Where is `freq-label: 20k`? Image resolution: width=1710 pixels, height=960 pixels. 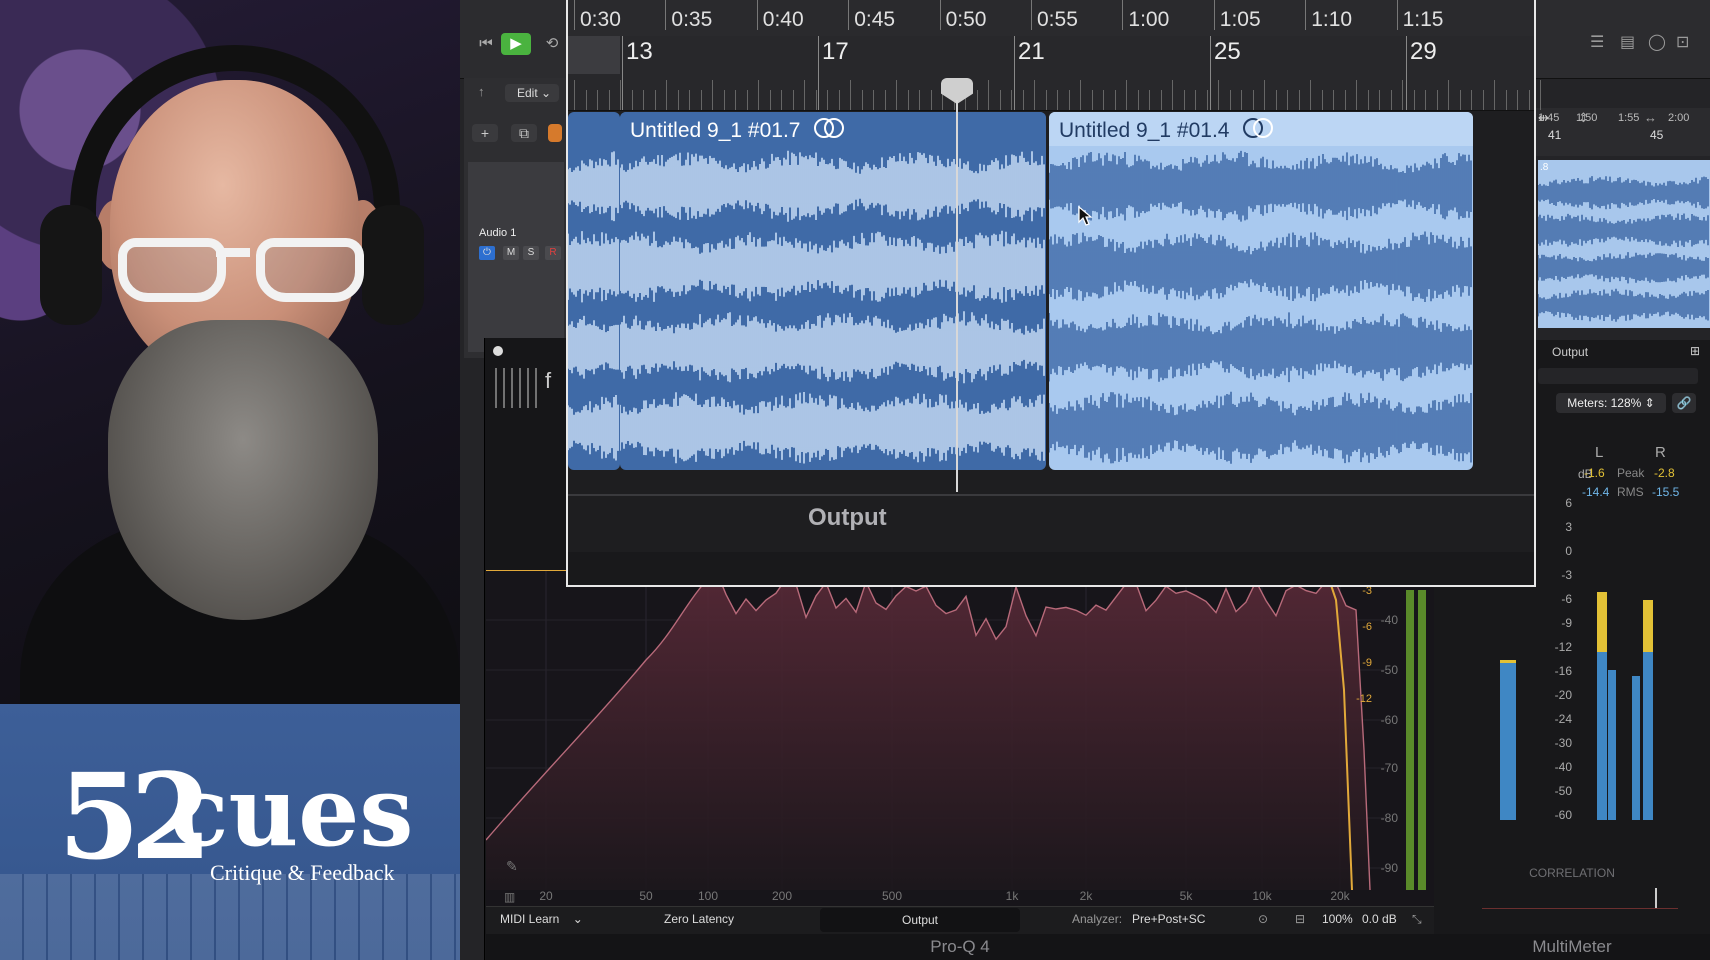 freq-label: 20k is located at coordinates (1340, 896).